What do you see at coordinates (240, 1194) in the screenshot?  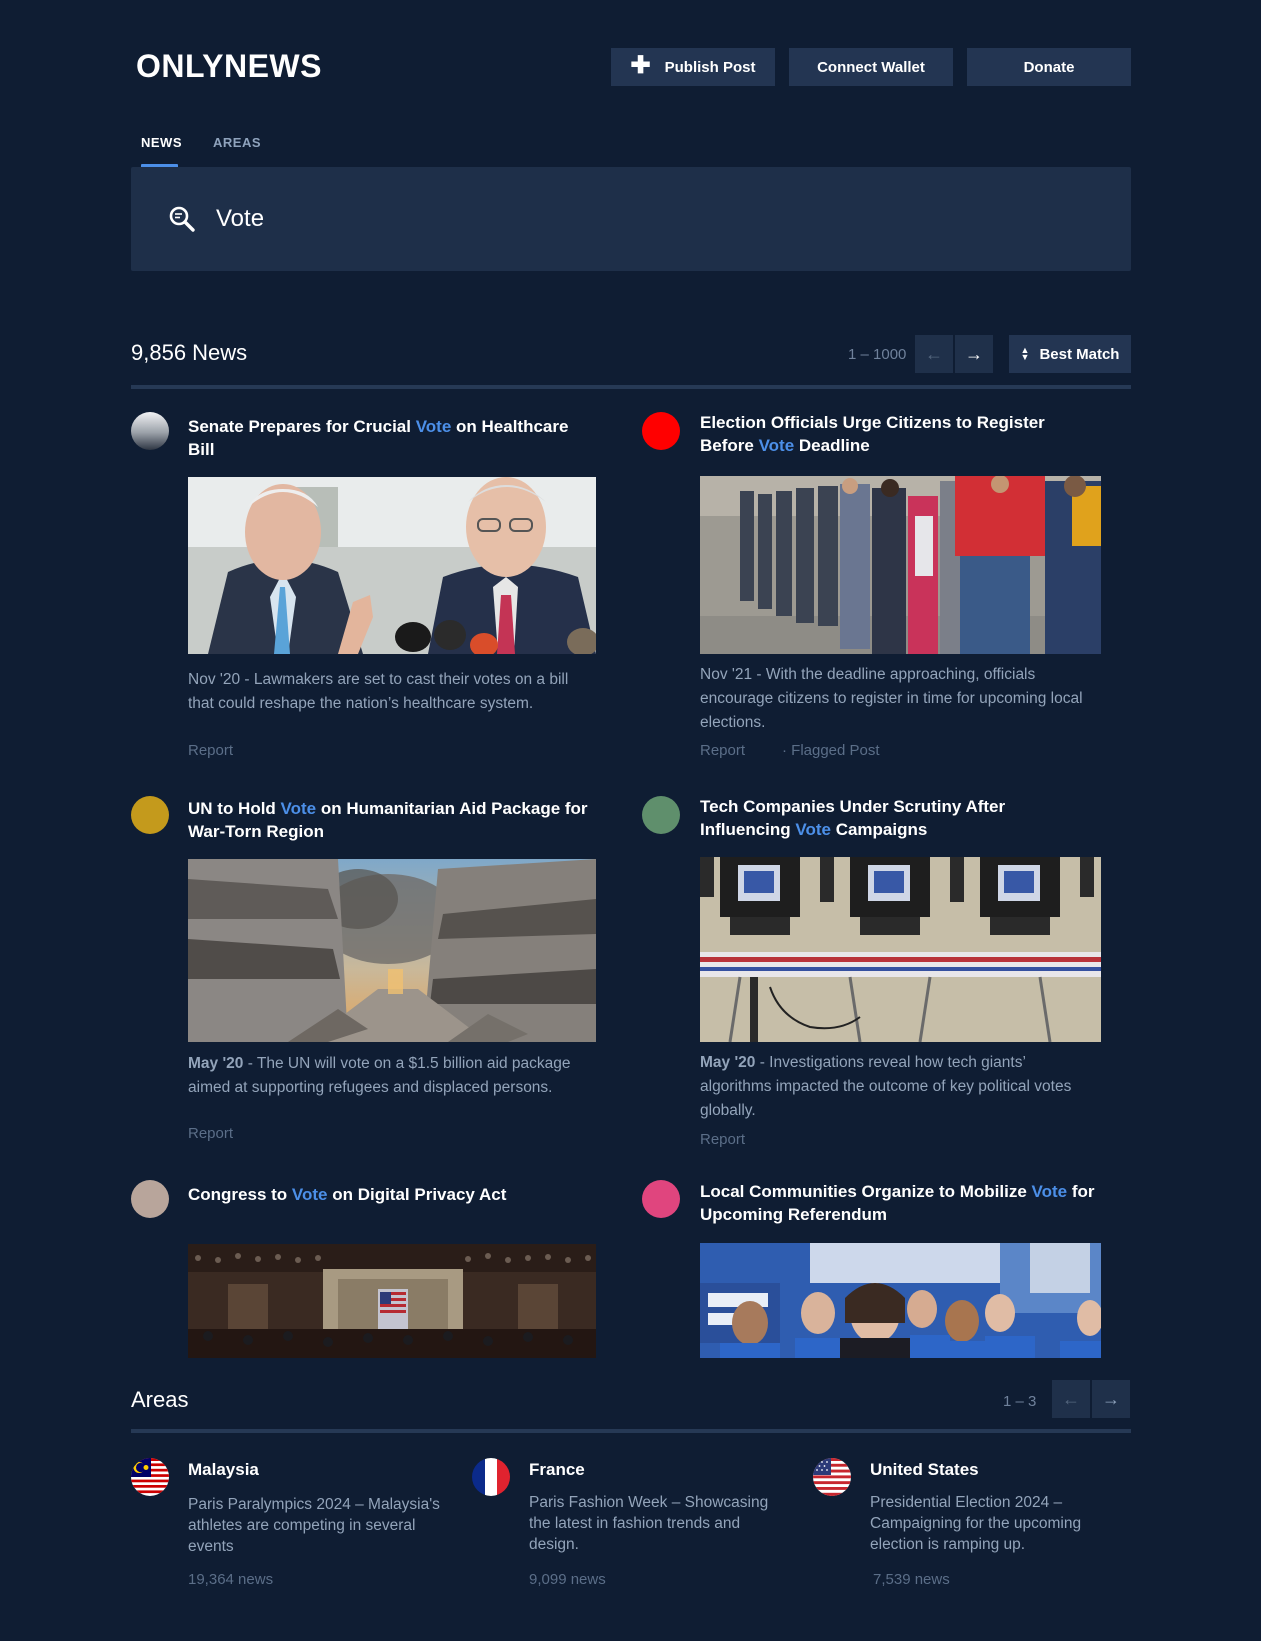 I see `news-title-text: Congress to` at bounding box center [240, 1194].